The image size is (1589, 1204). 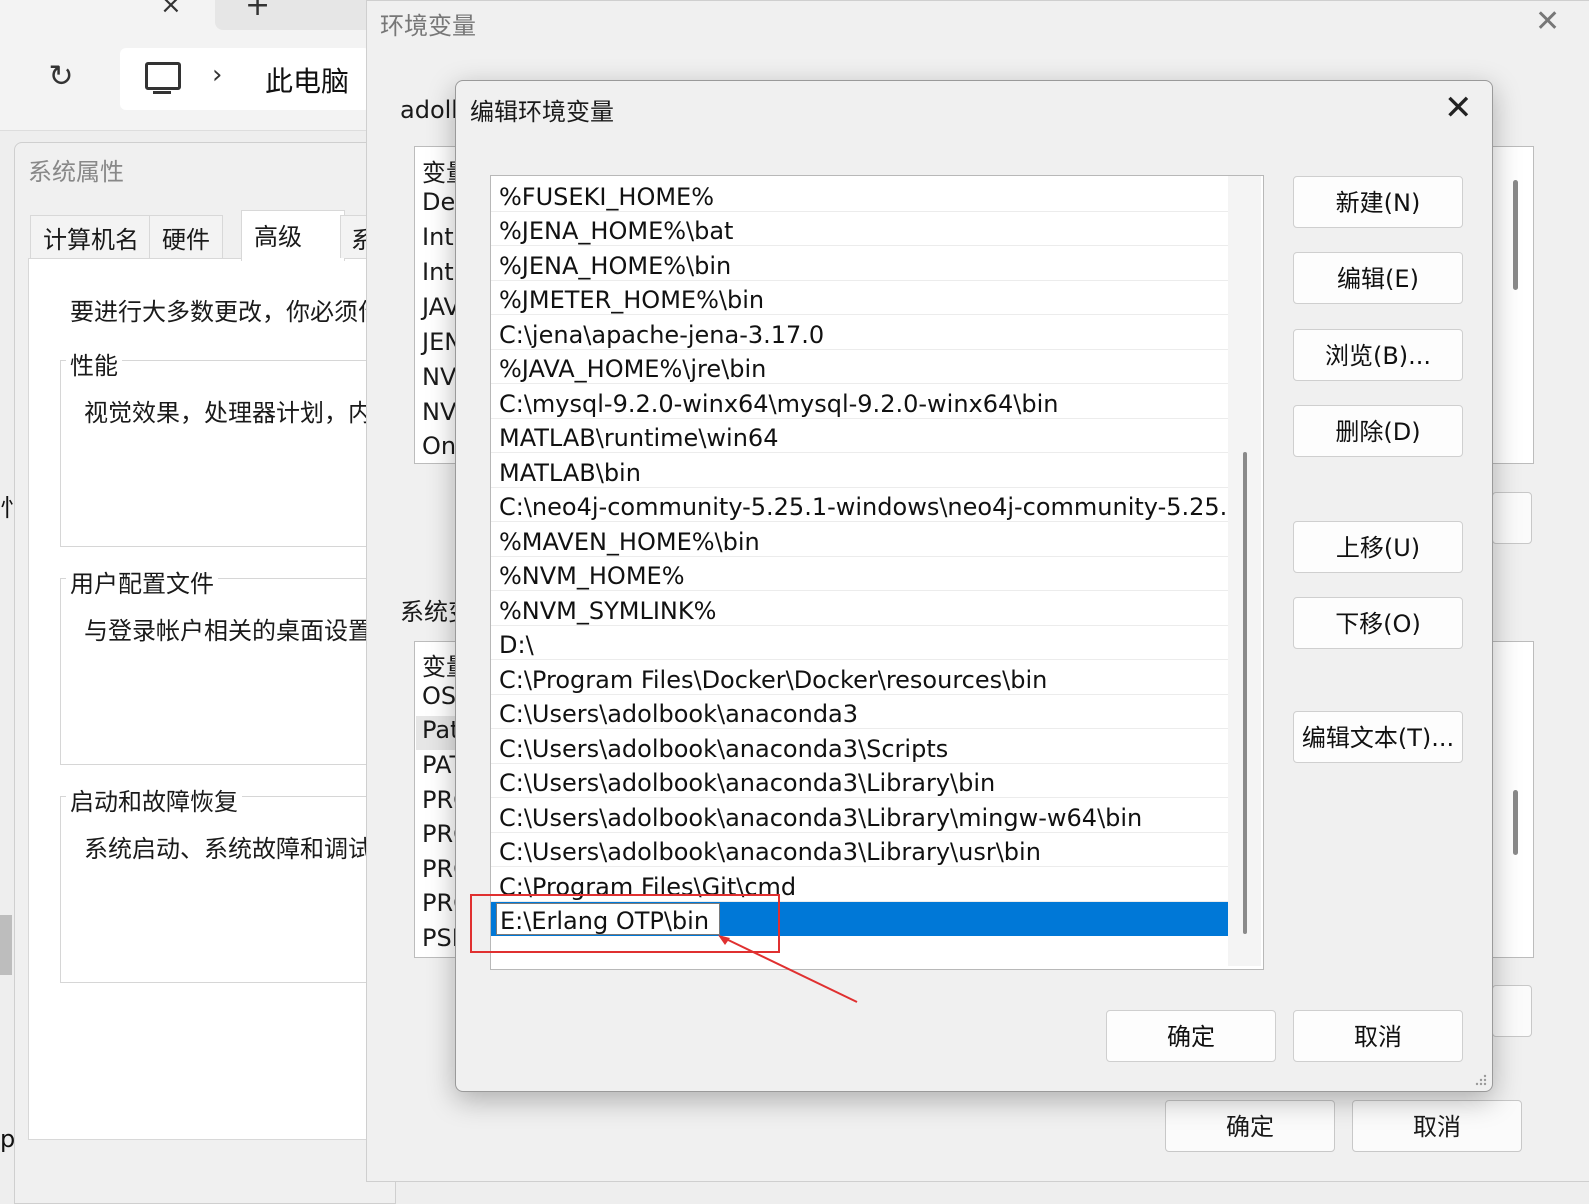 What do you see at coordinates (1378, 1036) in the screenshot?
I see `cancel-button: 取消` at bounding box center [1378, 1036].